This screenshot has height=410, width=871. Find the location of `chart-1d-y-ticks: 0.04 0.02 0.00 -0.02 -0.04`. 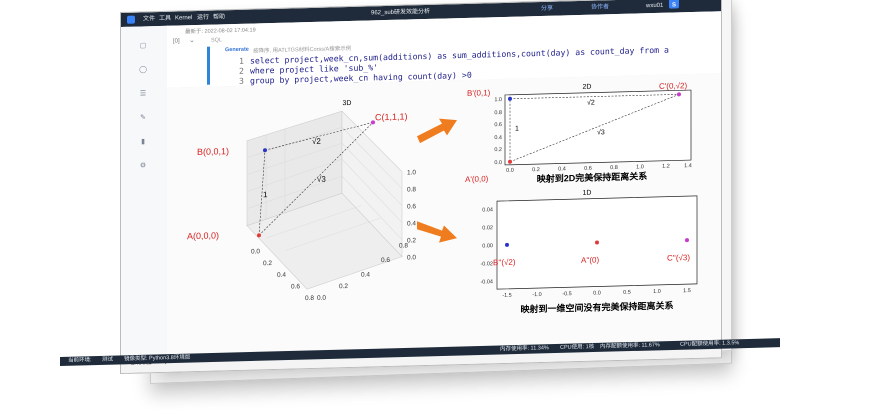

chart-1d-y-ticks: 0.04 0.02 0.00 -0.02 -0.04 is located at coordinates (486, 246).